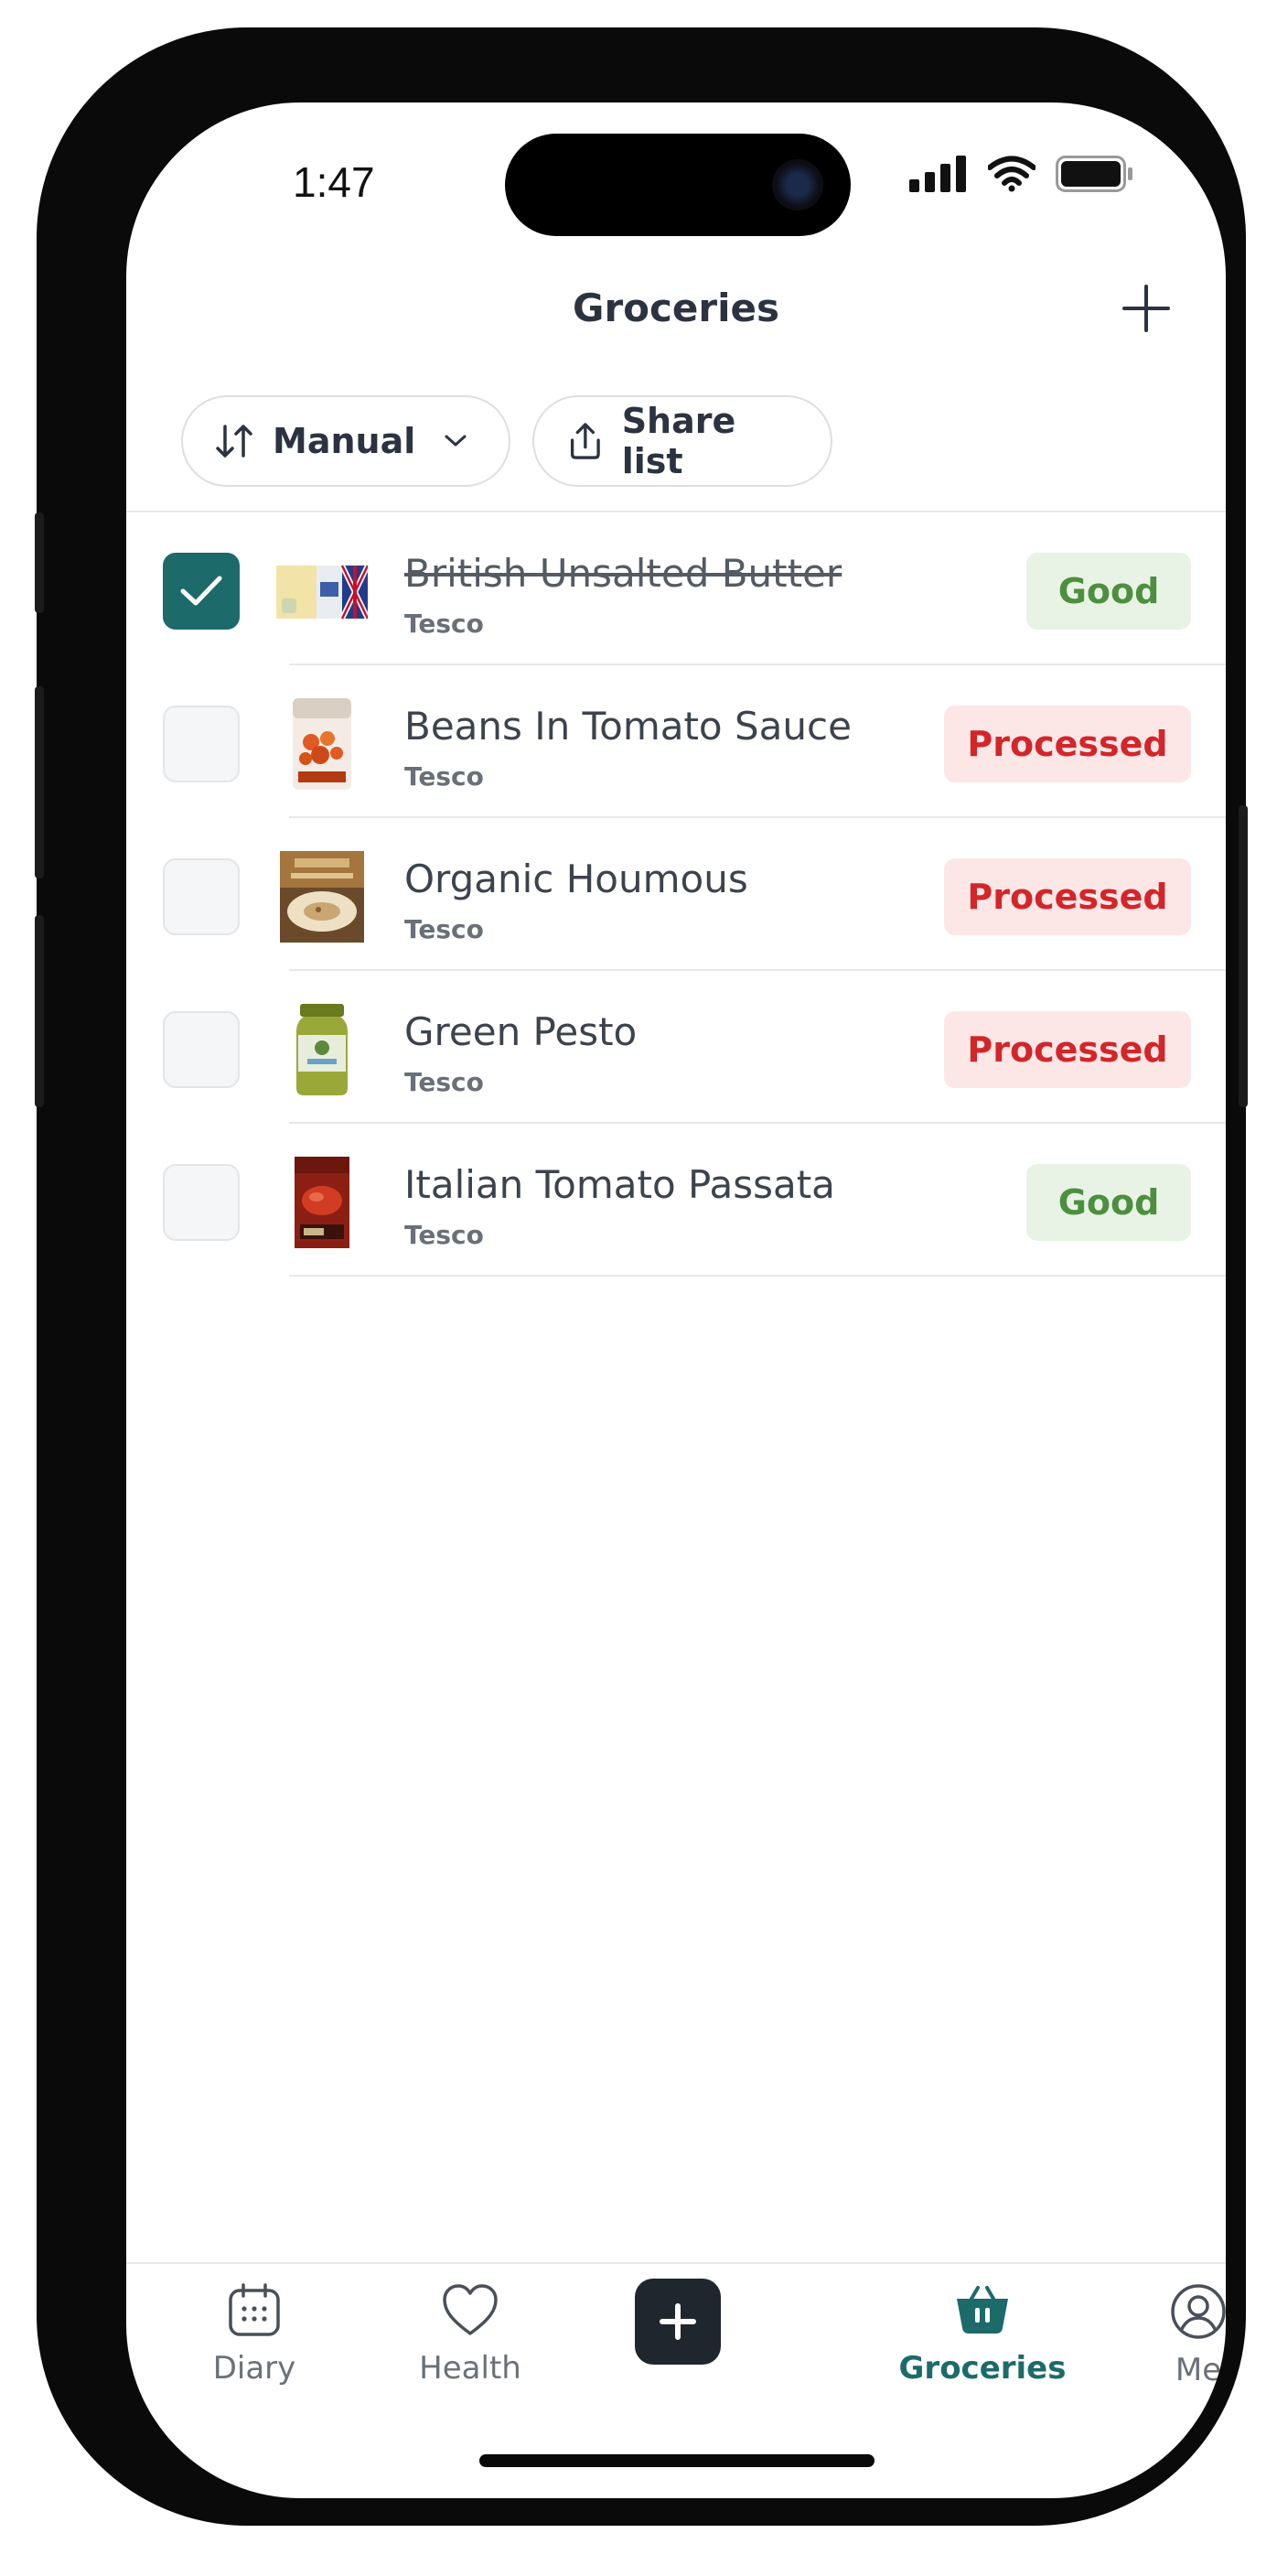 The image size is (1277, 2576). I want to click on nav-diary-label: Diary, so click(254, 2368).